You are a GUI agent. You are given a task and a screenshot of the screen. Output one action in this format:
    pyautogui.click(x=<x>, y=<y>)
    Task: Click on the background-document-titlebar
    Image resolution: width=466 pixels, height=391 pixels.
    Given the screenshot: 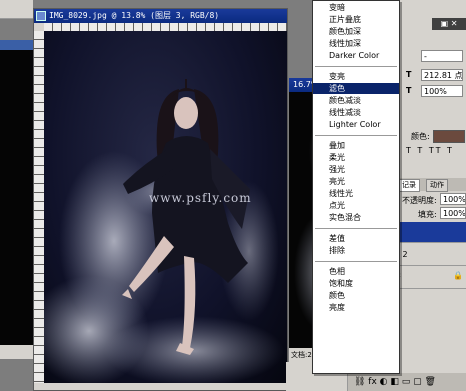 What is the action you would take?
    pyautogui.click(x=16, y=45)
    